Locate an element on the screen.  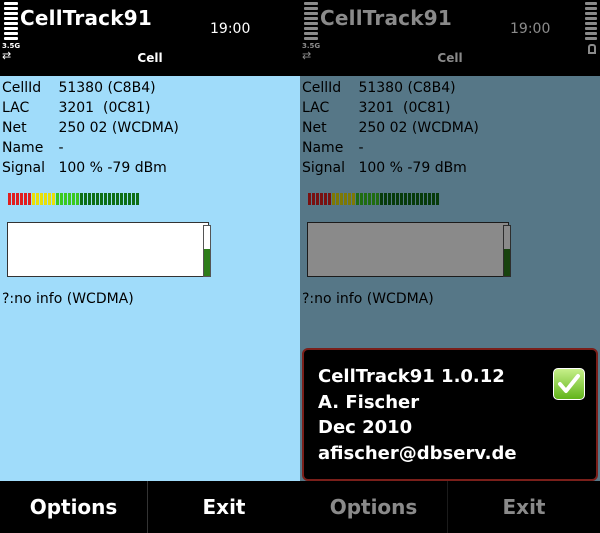
check-icon is located at coordinates (569, 384).